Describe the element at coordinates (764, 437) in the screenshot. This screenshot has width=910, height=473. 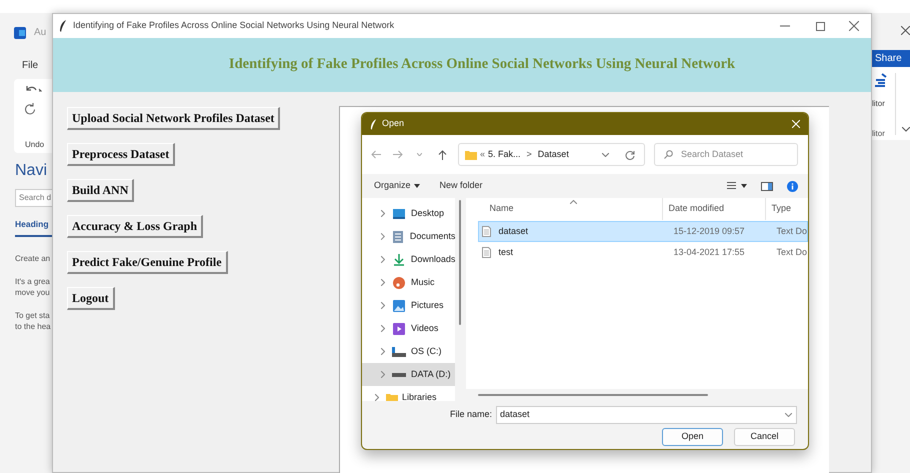
I see `cancel-button: Cancel` at that location.